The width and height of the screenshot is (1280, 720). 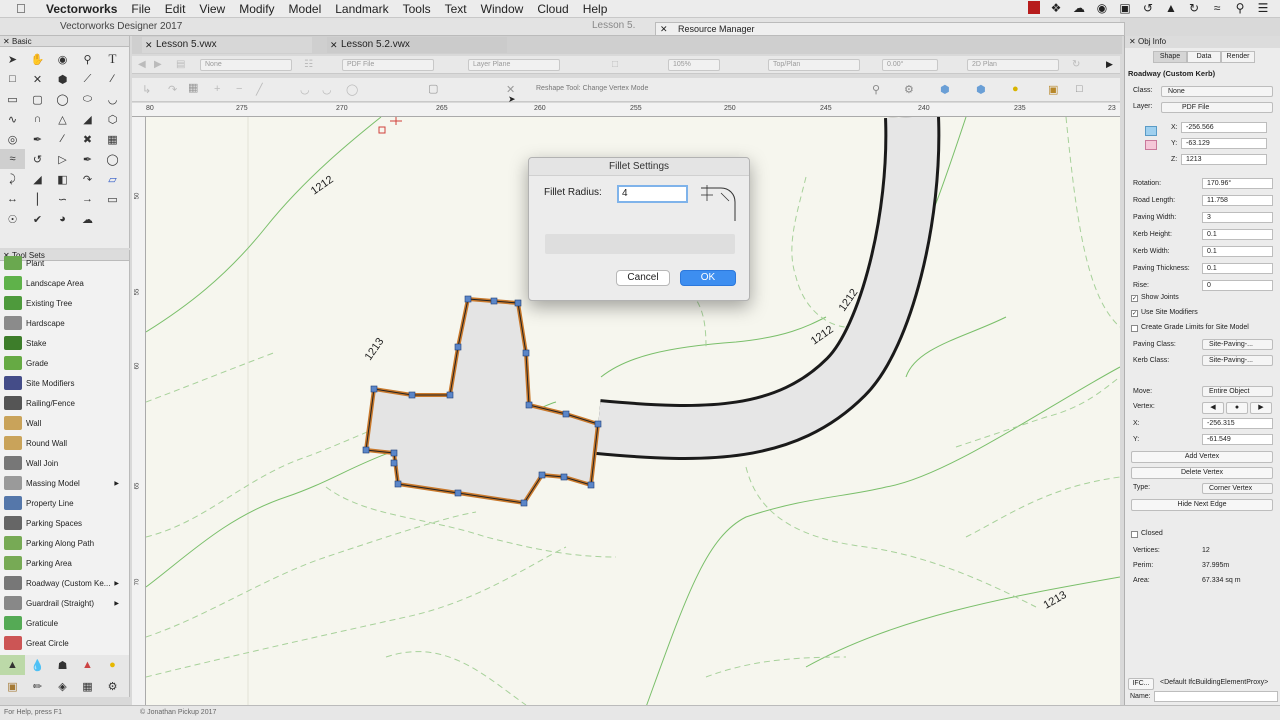 What do you see at coordinates (552, 9) in the screenshot?
I see `menu-cloud: Cloud` at bounding box center [552, 9].